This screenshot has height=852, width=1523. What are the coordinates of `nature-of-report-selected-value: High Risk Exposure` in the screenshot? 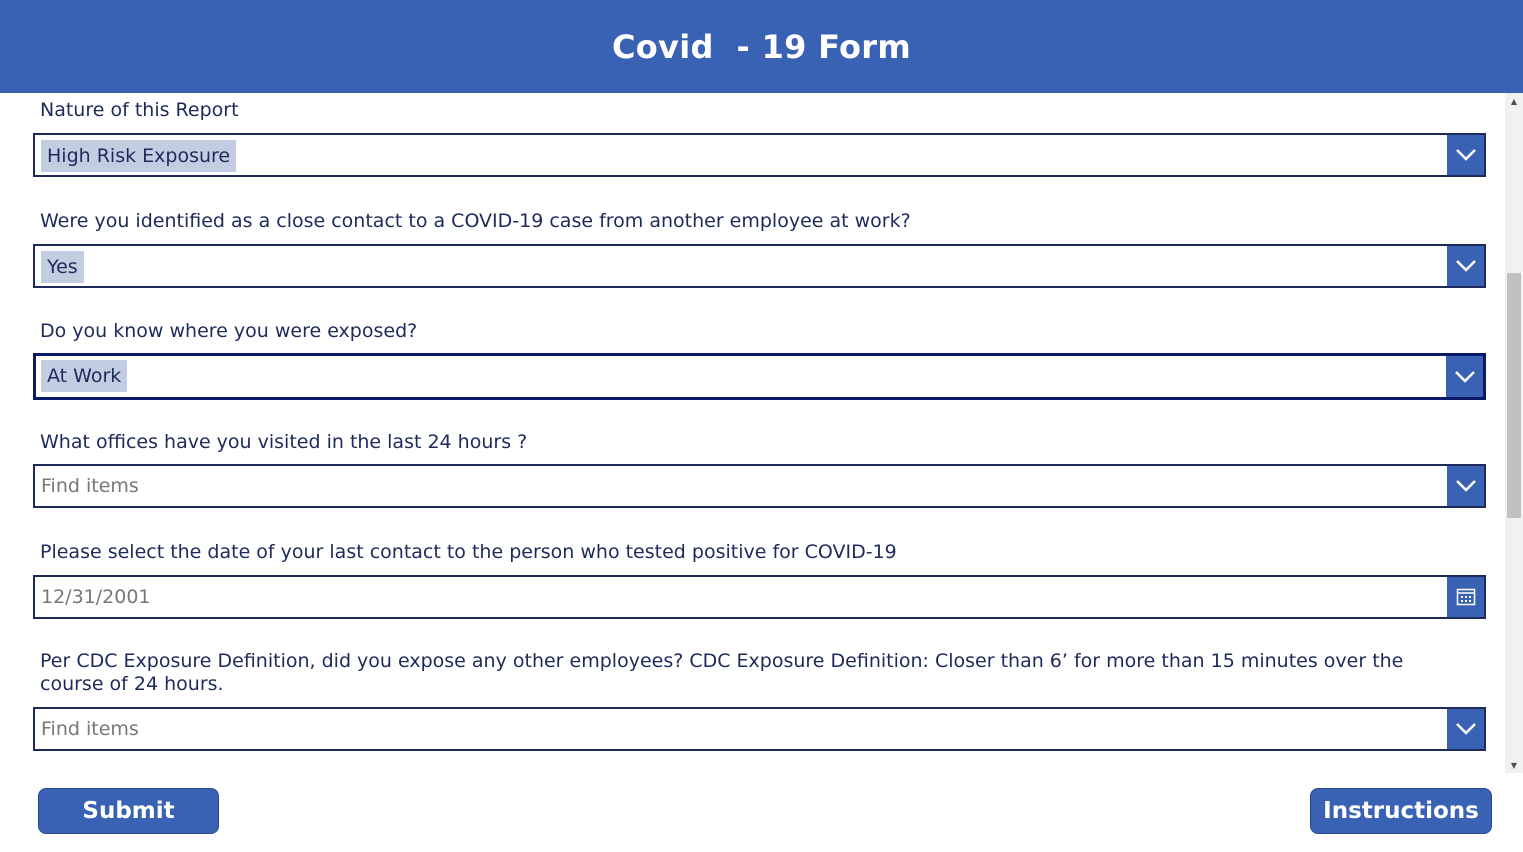 It's located at (139, 156).